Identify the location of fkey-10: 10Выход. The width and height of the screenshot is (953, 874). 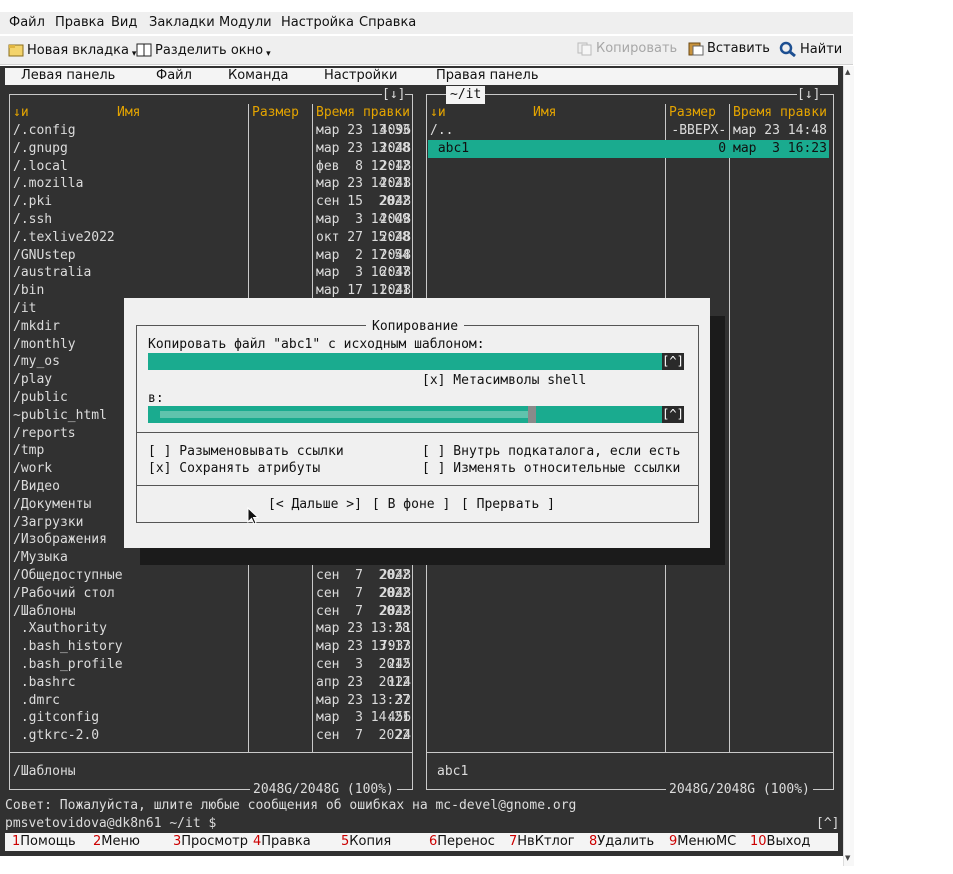
(780, 841).